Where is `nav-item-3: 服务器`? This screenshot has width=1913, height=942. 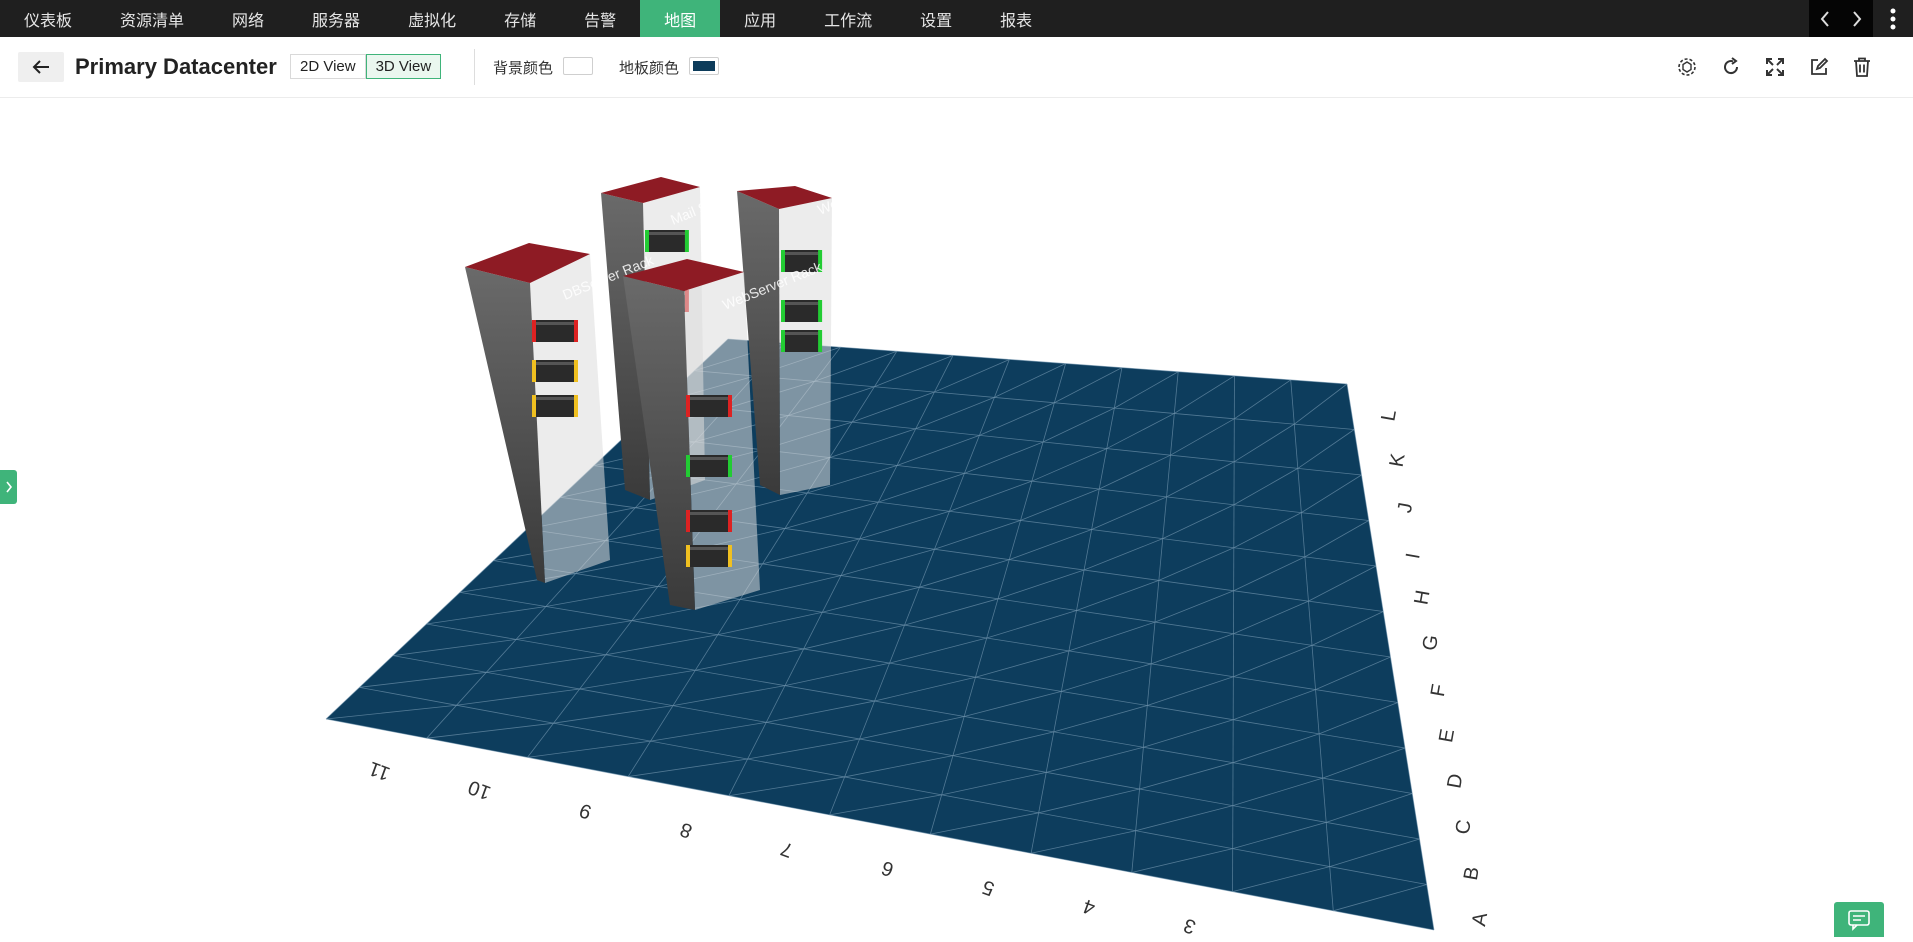
nav-item-3: 服务器 is located at coordinates (336, 18).